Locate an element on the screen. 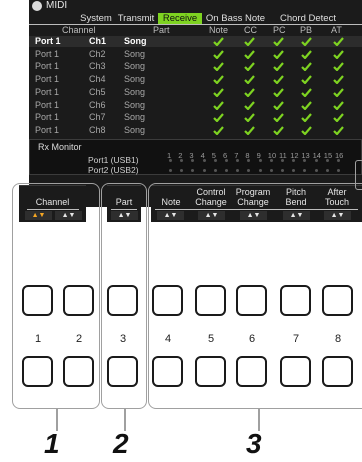 Image resolution: width=362 pixels, height=462 pixels. button-1-lower is located at coordinates (37, 371).